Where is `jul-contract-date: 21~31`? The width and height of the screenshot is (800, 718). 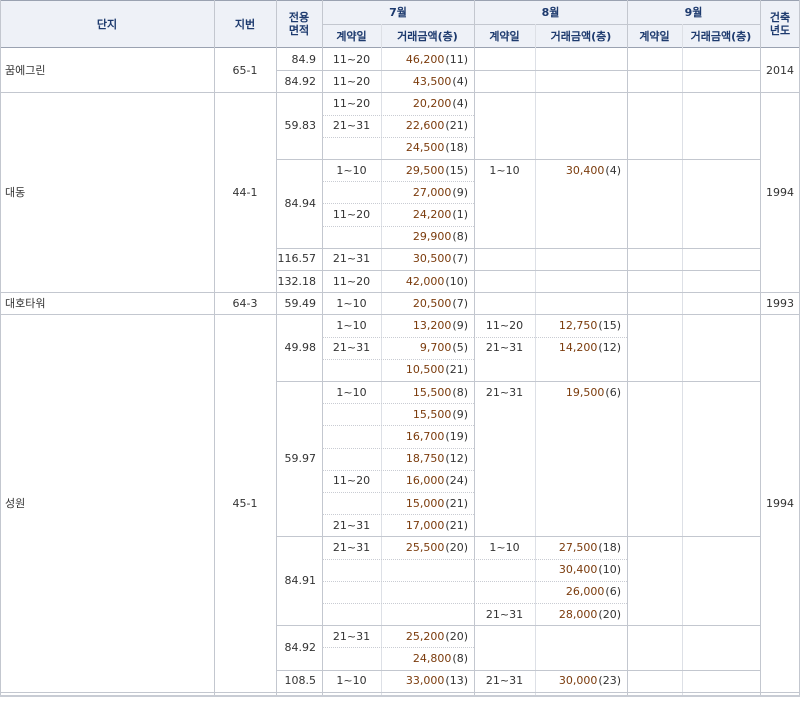
jul-contract-date: 21~31 is located at coordinates (351, 259).